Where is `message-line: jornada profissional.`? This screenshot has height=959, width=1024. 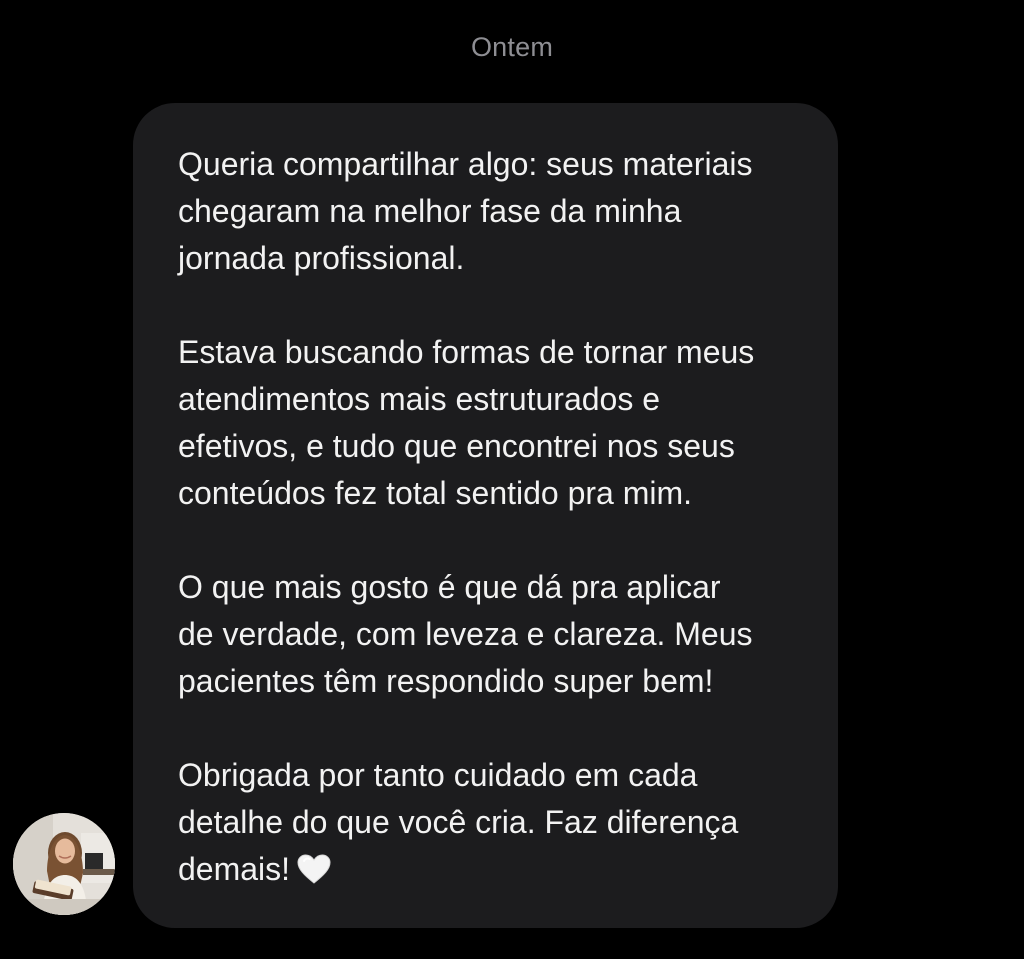
message-line: jornada profissional. is located at coordinates (321, 258).